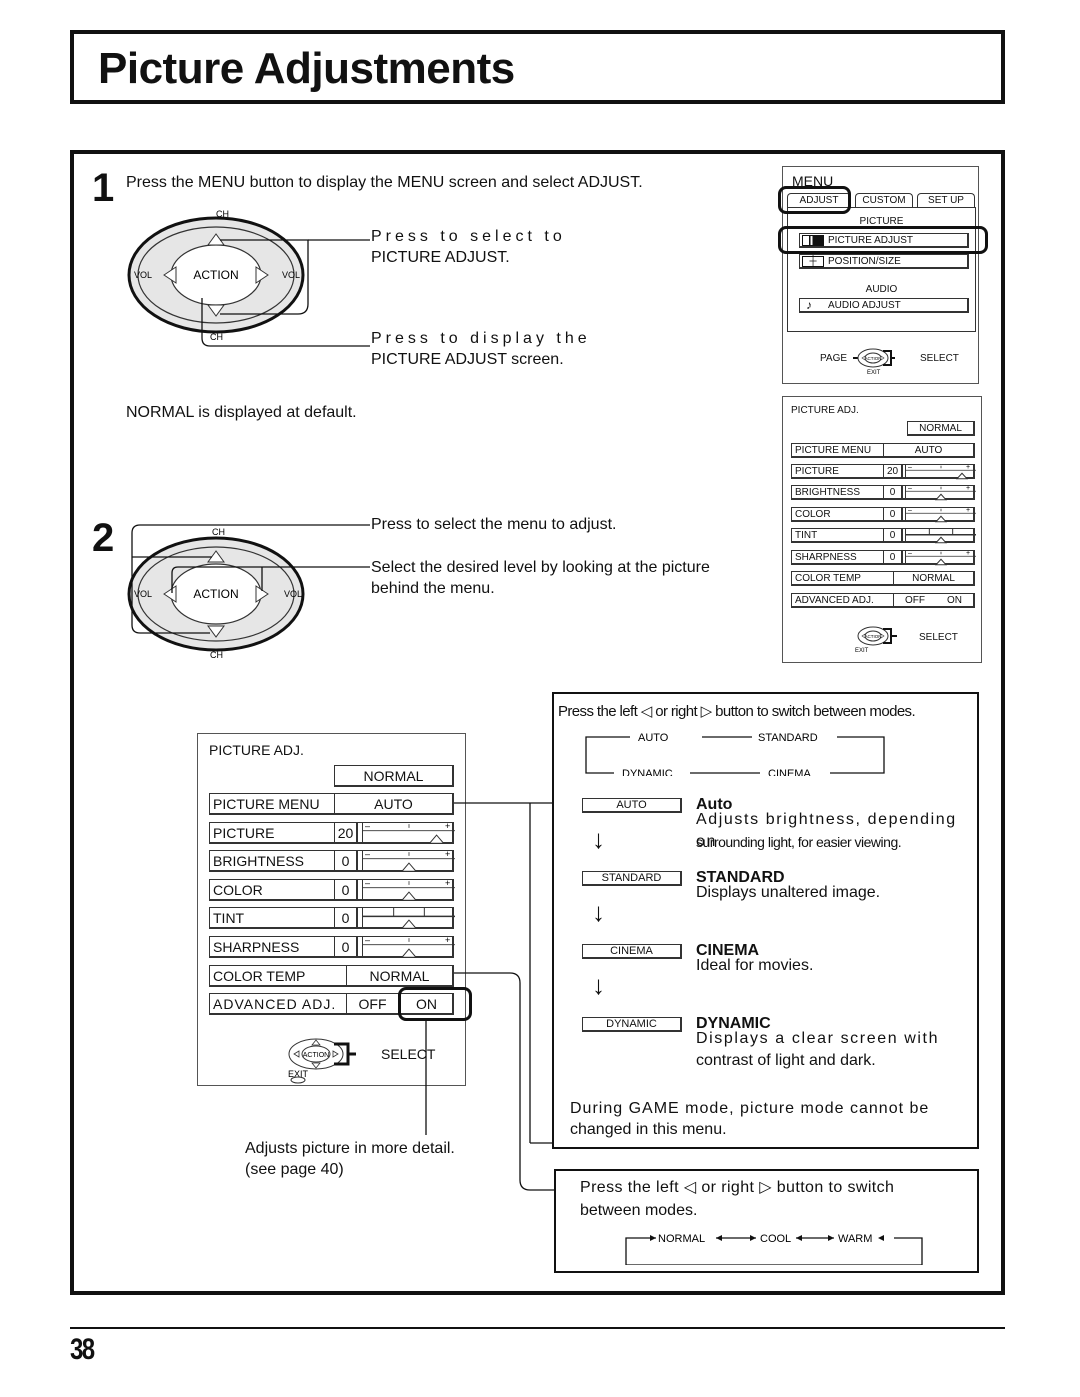 The height and width of the screenshot is (1397, 1080). I want to click on footer-select-label: SELECT, so click(939, 358).